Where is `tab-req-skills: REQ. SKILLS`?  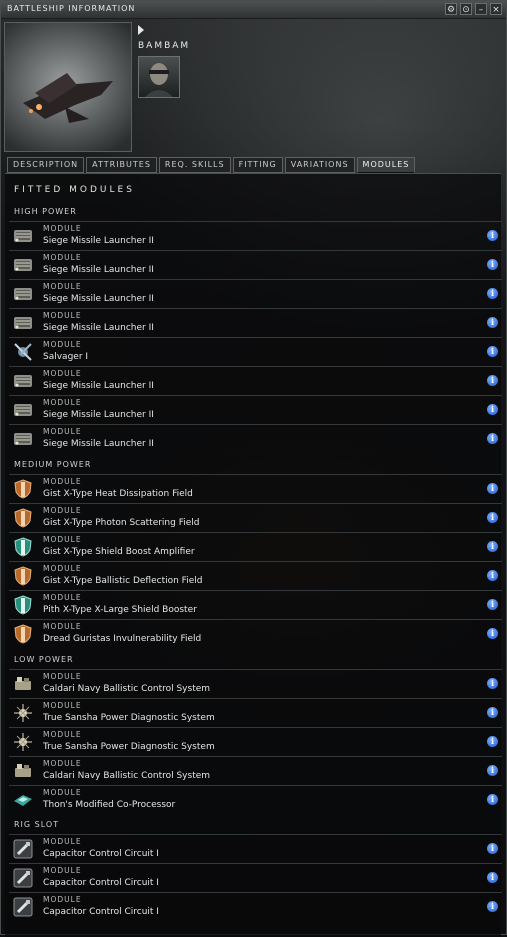 tab-req-skills: REQ. SKILLS is located at coordinates (194, 165).